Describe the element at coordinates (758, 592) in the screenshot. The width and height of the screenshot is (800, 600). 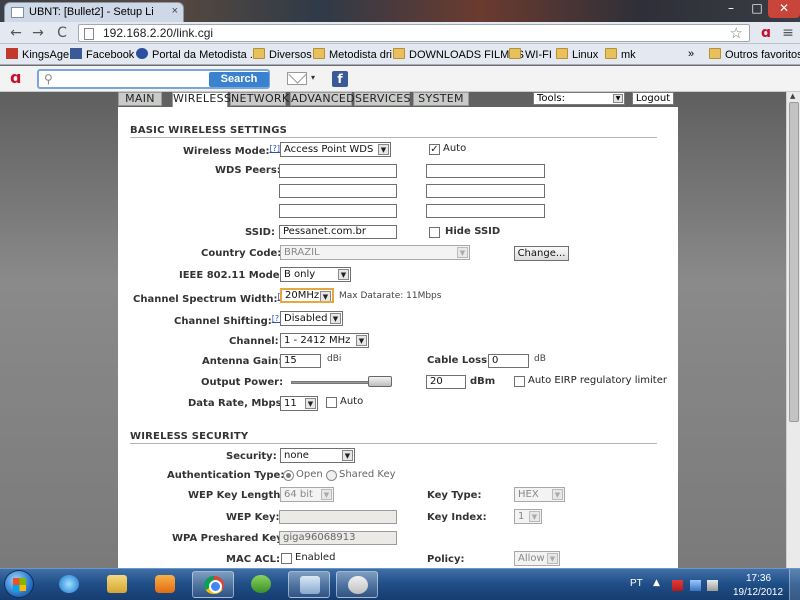
I see `clock-date: 19/12/2012` at that location.